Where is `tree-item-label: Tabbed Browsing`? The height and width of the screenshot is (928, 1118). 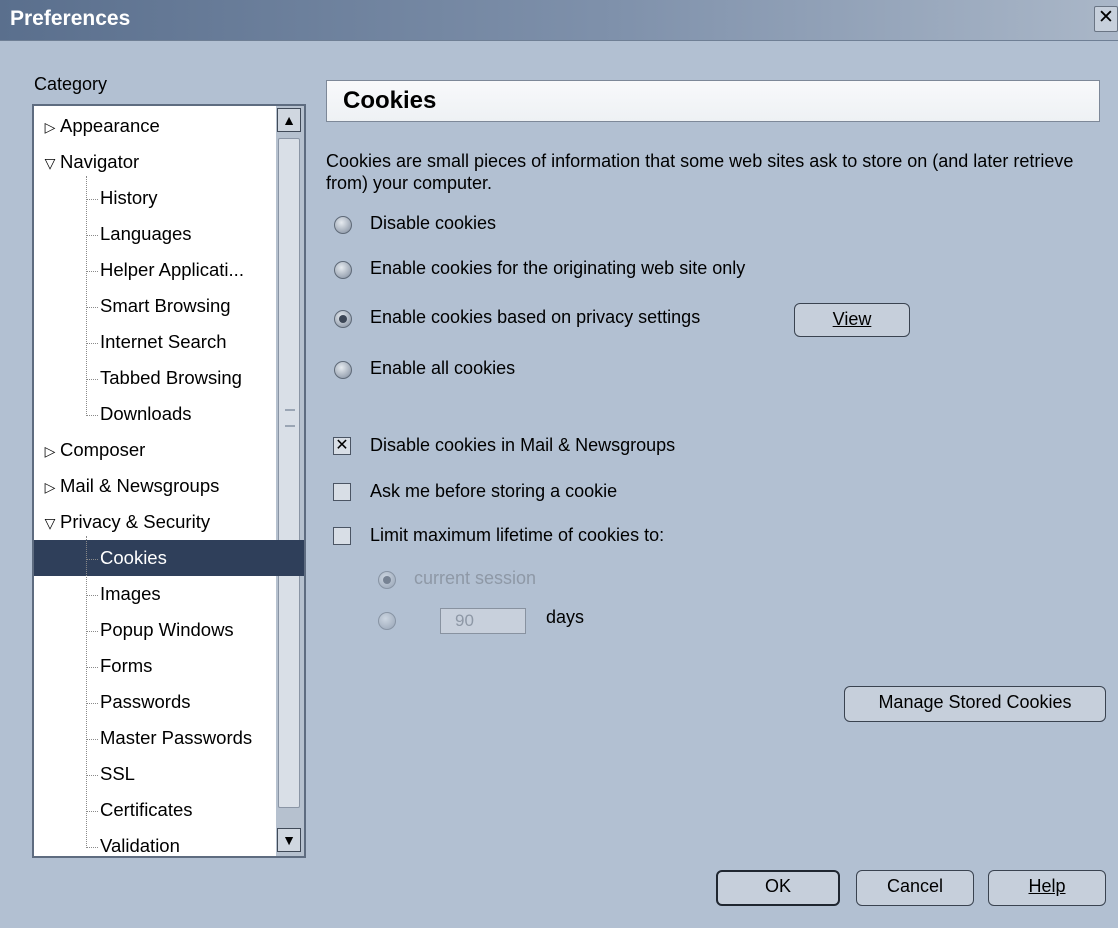
tree-item-label: Tabbed Browsing is located at coordinates (171, 377).